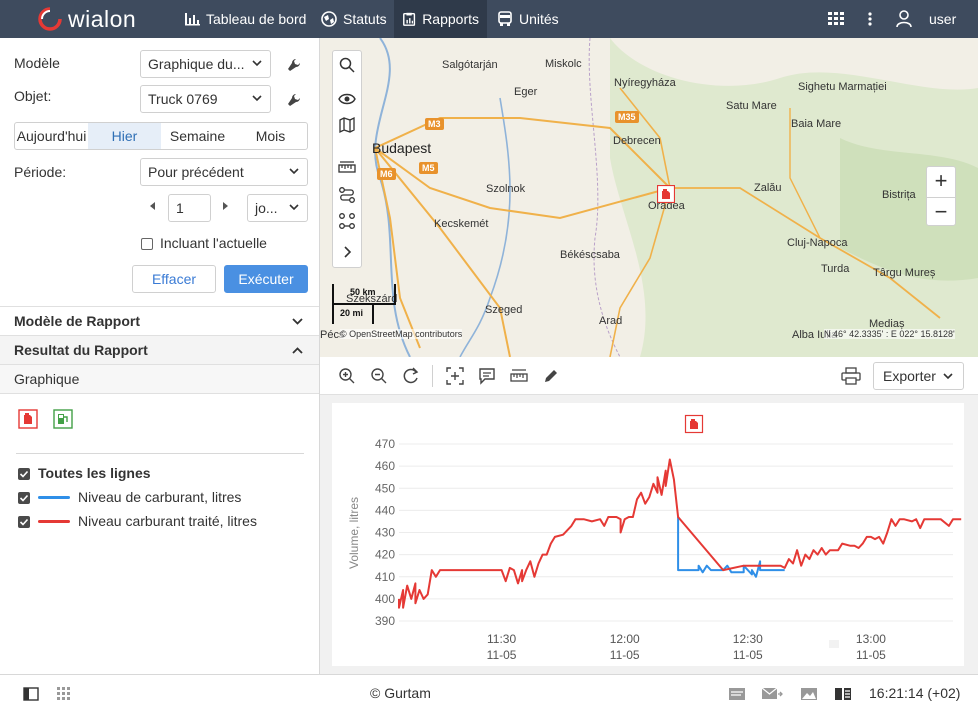 This screenshot has width=978, height=713. What do you see at coordinates (842, 87) in the screenshot?
I see `city-label: Sighetu Marmației` at bounding box center [842, 87].